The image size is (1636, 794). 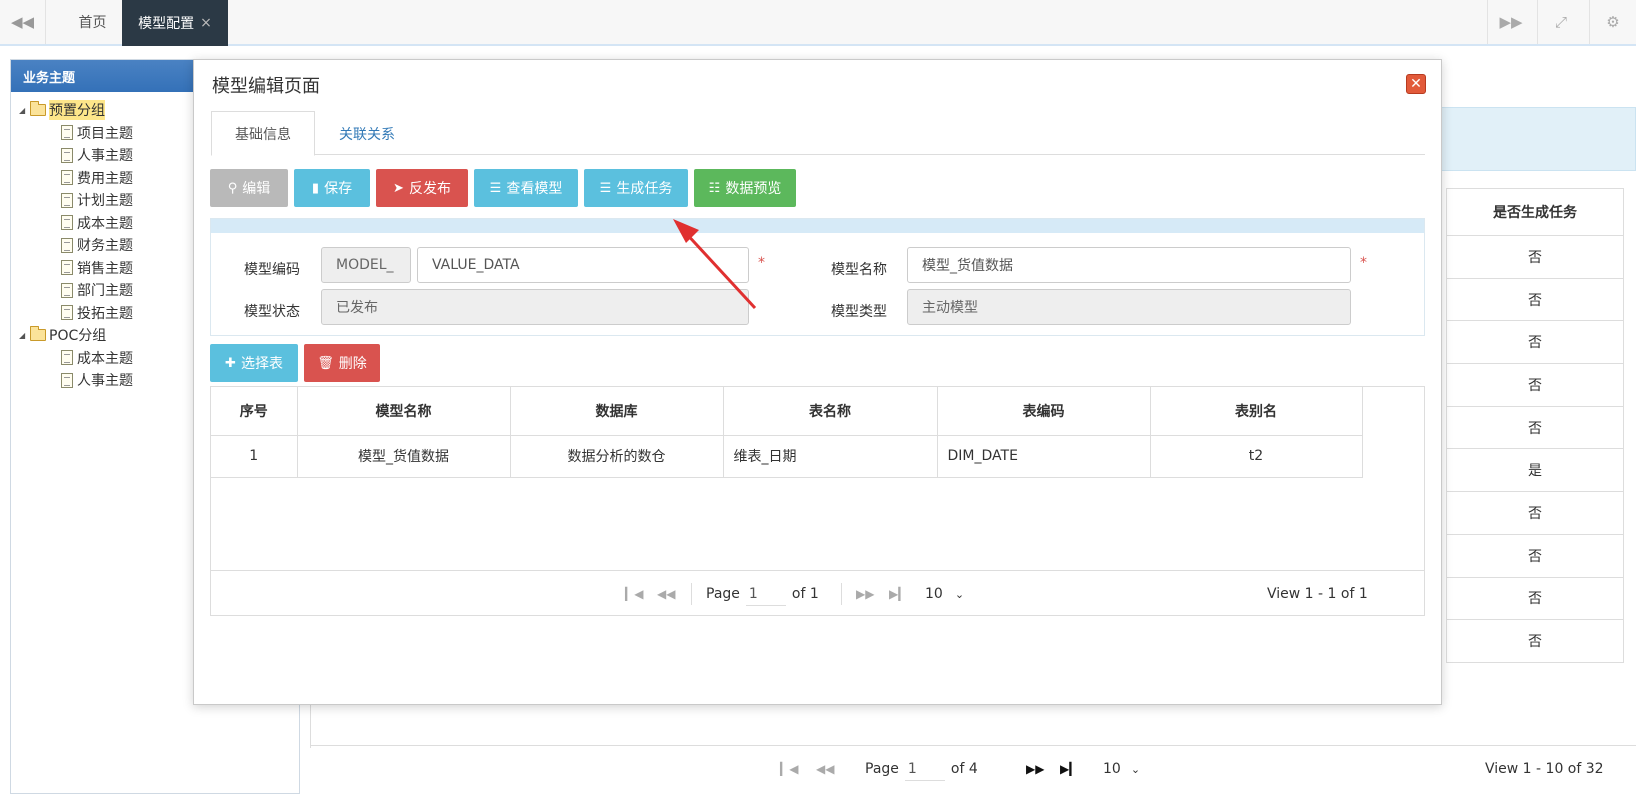 What do you see at coordinates (686, 231) in the screenshot?
I see `arrow-head` at bounding box center [686, 231].